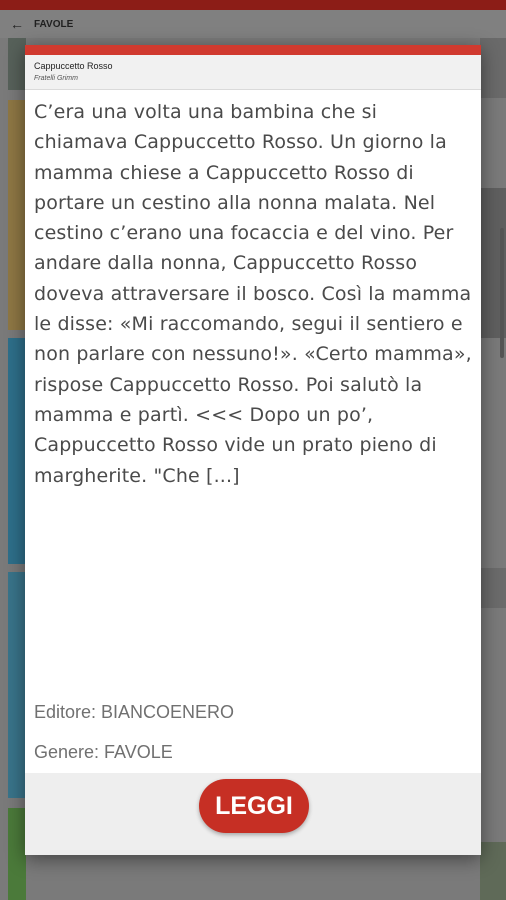 The width and height of the screenshot is (506, 900). What do you see at coordinates (253, 50) in the screenshot?
I see `dialog-accent-bar` at bounding box center [253, 50].